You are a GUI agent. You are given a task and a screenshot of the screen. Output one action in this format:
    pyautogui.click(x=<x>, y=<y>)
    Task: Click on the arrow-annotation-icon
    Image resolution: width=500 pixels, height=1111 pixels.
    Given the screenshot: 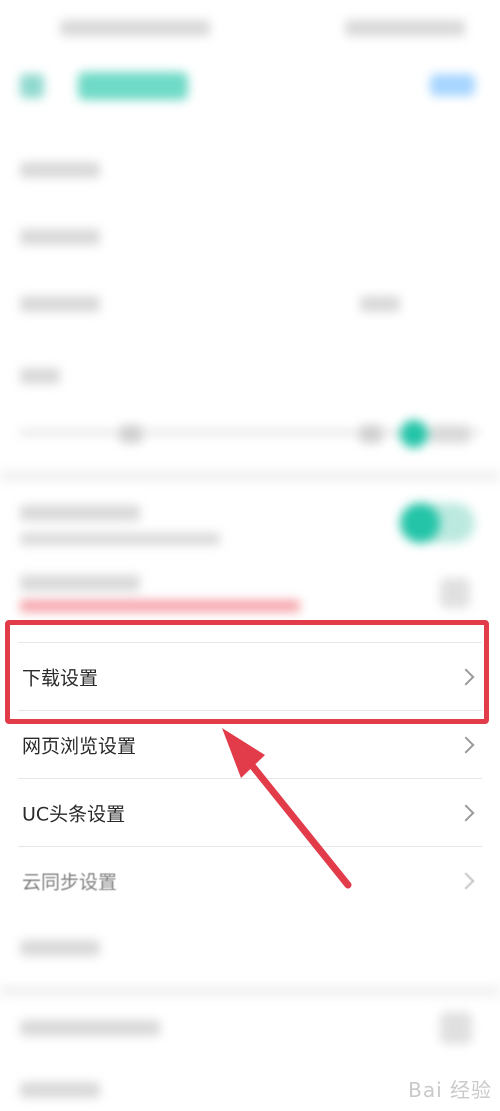 What is the action you would take?
    pyautogui.click(x=287, y=808)
    